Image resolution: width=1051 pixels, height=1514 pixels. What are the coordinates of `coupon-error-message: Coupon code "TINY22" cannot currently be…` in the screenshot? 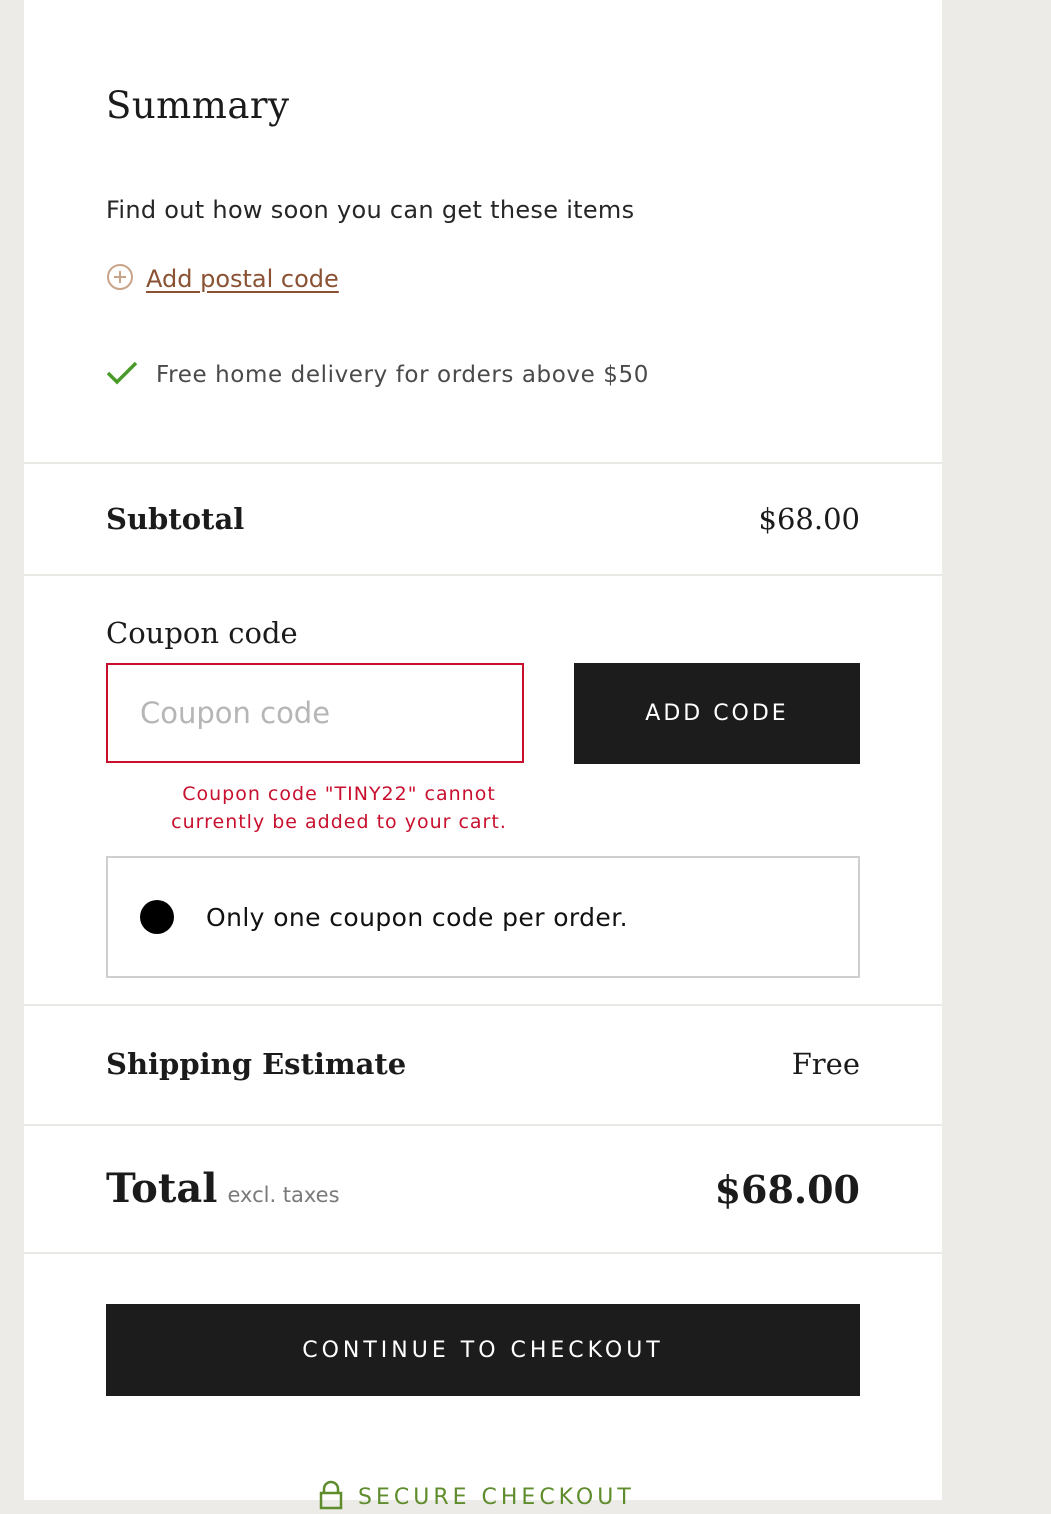 It's located at (339, 808).